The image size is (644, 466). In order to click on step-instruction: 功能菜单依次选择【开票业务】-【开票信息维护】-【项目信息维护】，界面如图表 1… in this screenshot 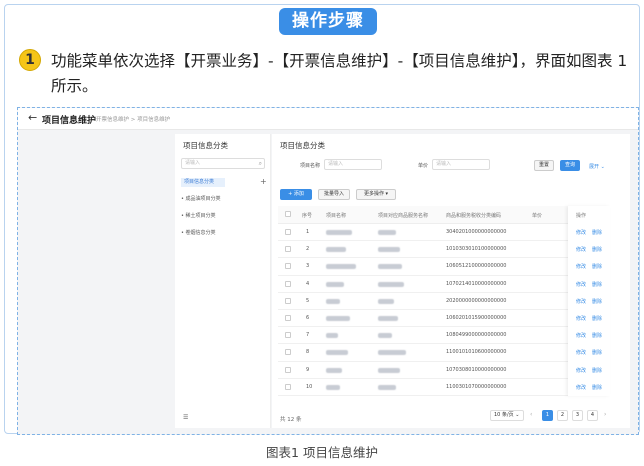, I will do `click(339, 73)`.